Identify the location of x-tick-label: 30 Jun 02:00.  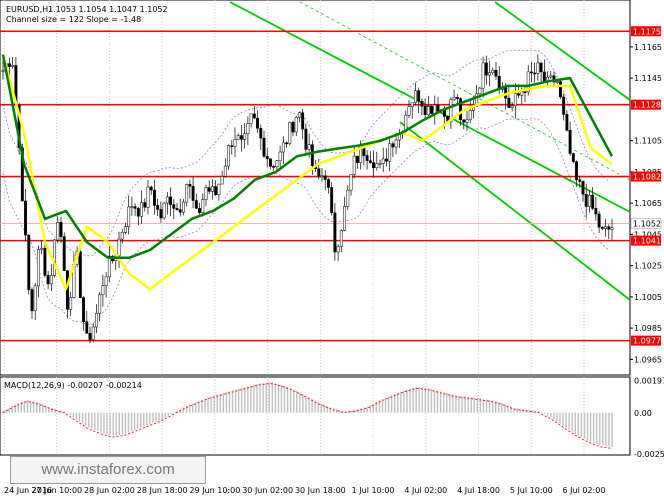
(267, 490).